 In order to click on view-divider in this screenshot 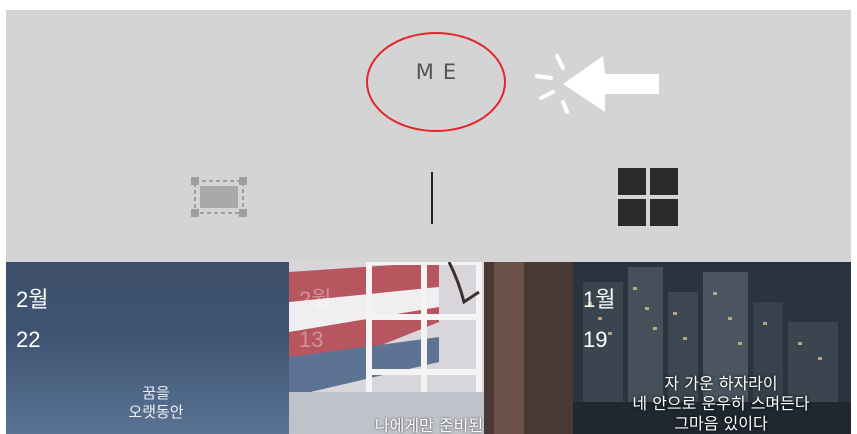, I will do `click(432, 198)`.